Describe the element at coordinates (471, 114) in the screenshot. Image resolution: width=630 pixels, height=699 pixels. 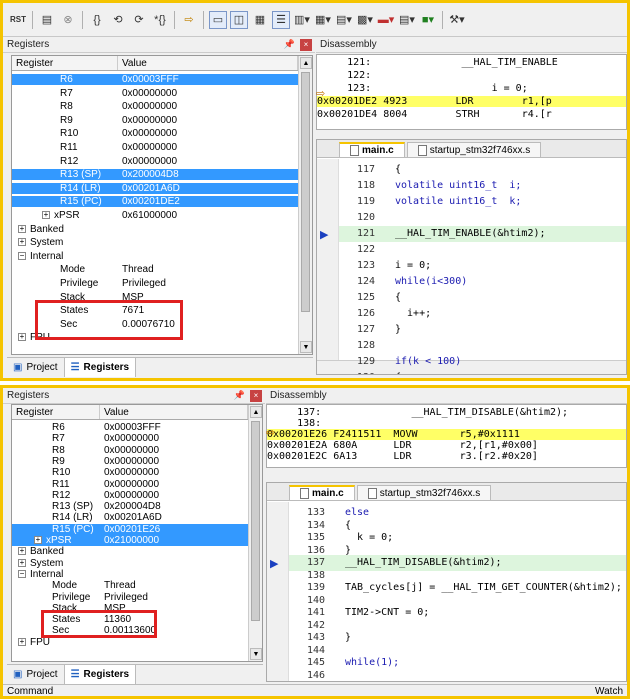
I see `disassembly-line: 0x00201DE4 8004 STRH r4.[r` at that location.